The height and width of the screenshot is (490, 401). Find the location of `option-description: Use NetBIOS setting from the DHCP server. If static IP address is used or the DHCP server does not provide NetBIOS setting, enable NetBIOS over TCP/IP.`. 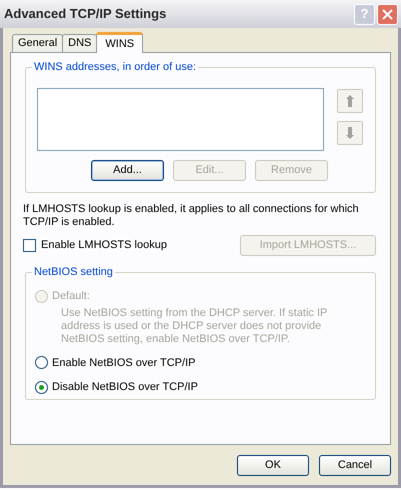

option-description: Use NetBIOS setting from the DHCP server. If static IP address is used or the DHCP server does not provide NetBIOS setting, enable NetBIOS over TCP/IP. is located at coordinates (194, 326).